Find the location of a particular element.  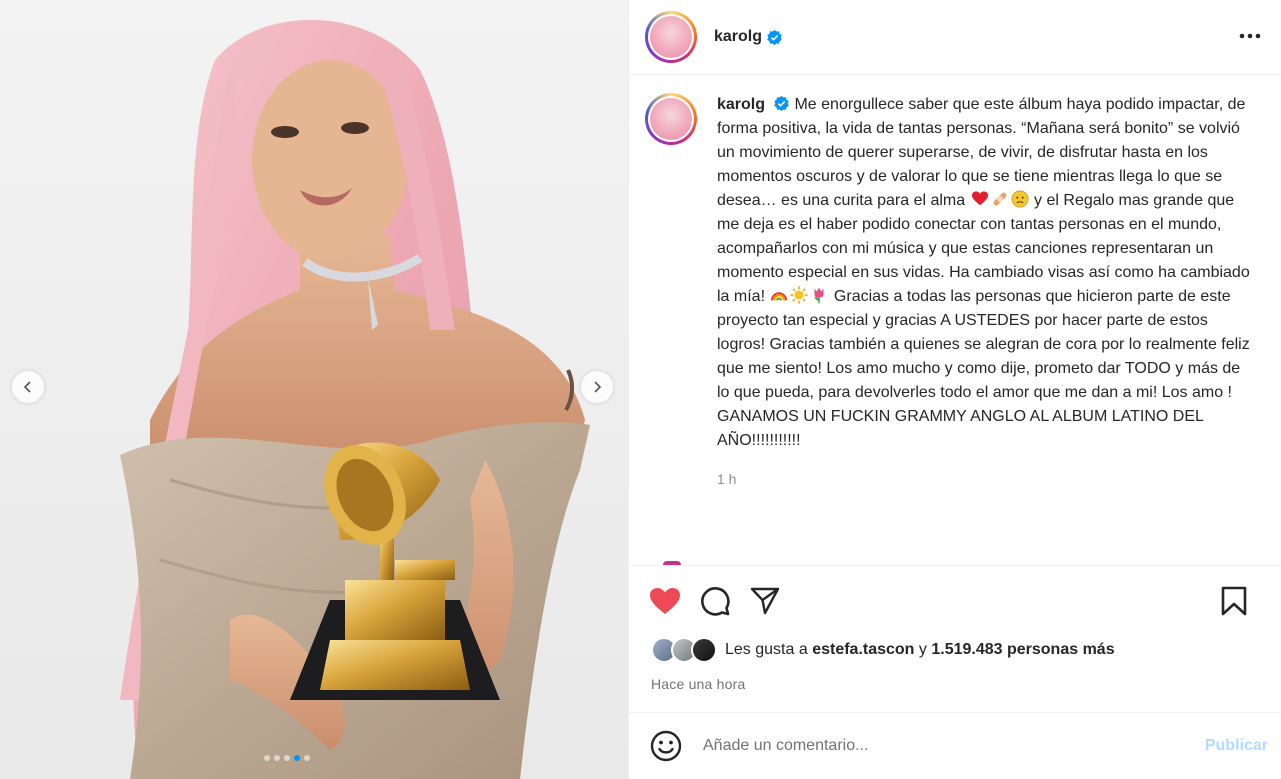

post-header: karolg is located at coordinates (955, 37).